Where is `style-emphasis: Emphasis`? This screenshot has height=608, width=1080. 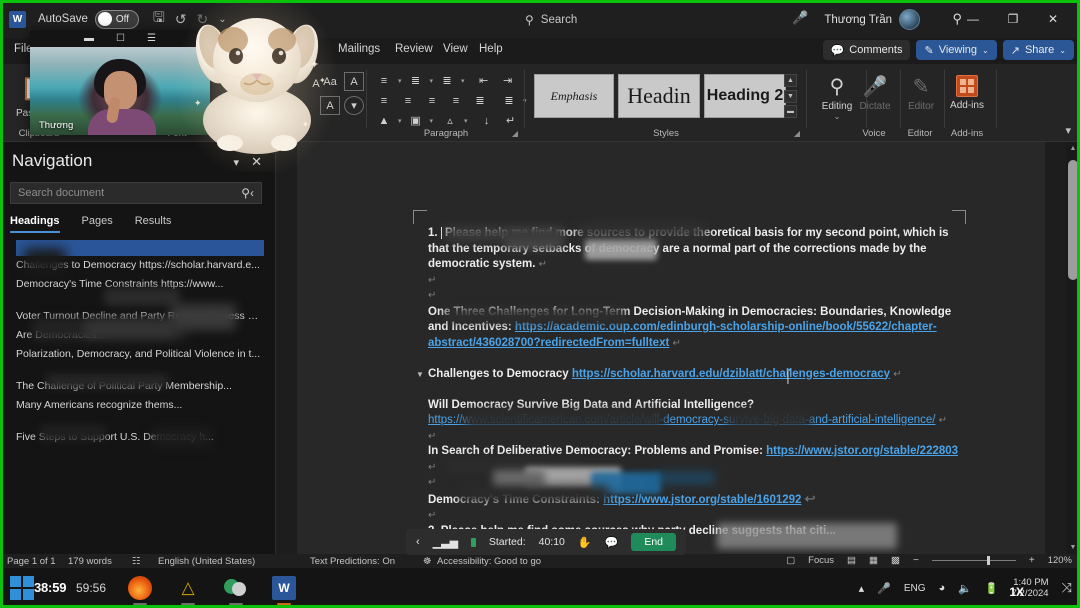 style-emphasis: Emphasis is located at coordinates (574, 96).